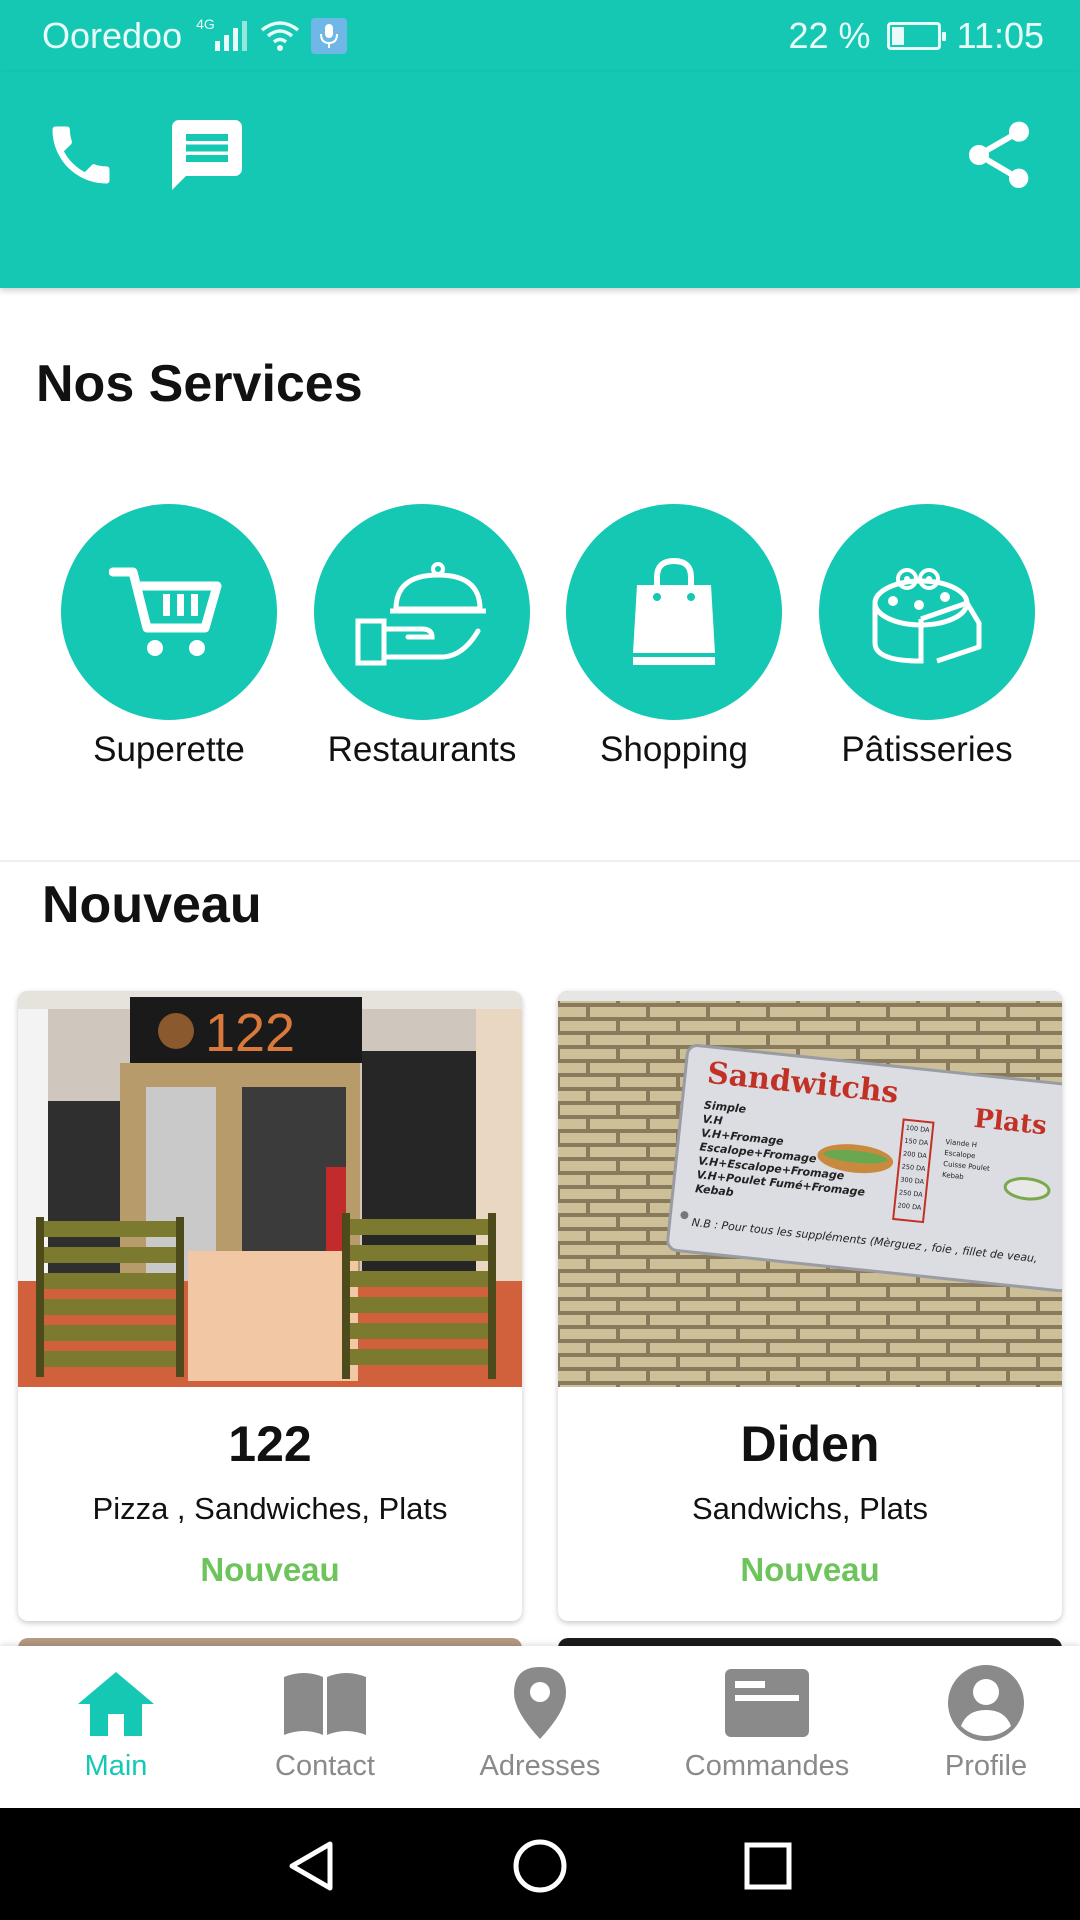 This screenshot has height=1920, width=1080. I want to click on mic-icon, so click(328, 36).